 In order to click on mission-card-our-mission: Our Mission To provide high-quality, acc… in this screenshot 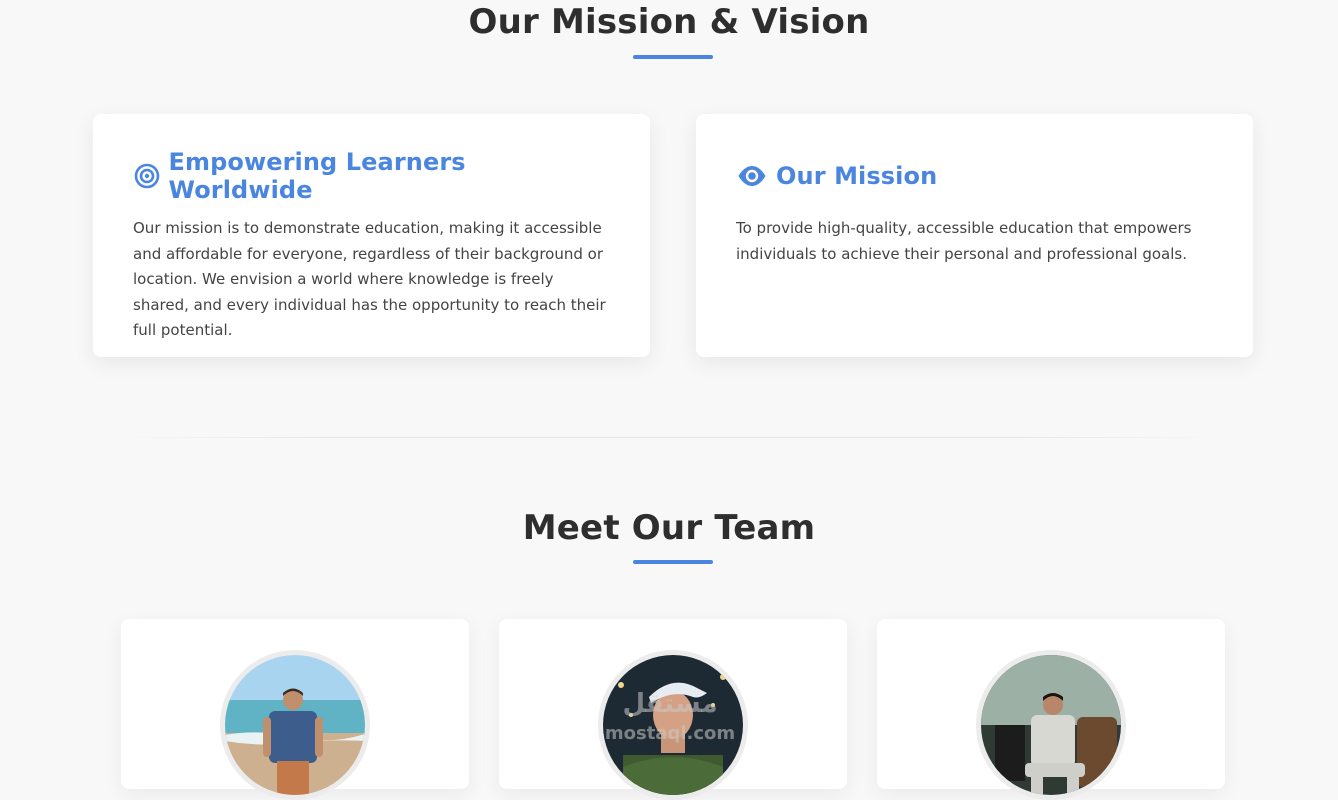, I will do `click(974, 235)`.